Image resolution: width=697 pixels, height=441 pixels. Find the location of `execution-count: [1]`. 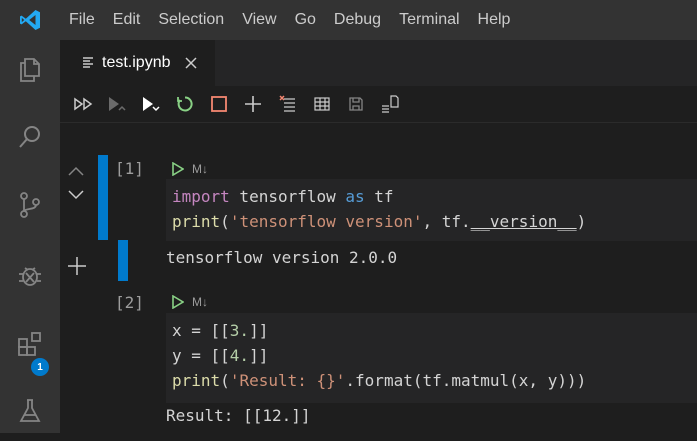

execution-count: [1] is located at coordinates (129, 168).